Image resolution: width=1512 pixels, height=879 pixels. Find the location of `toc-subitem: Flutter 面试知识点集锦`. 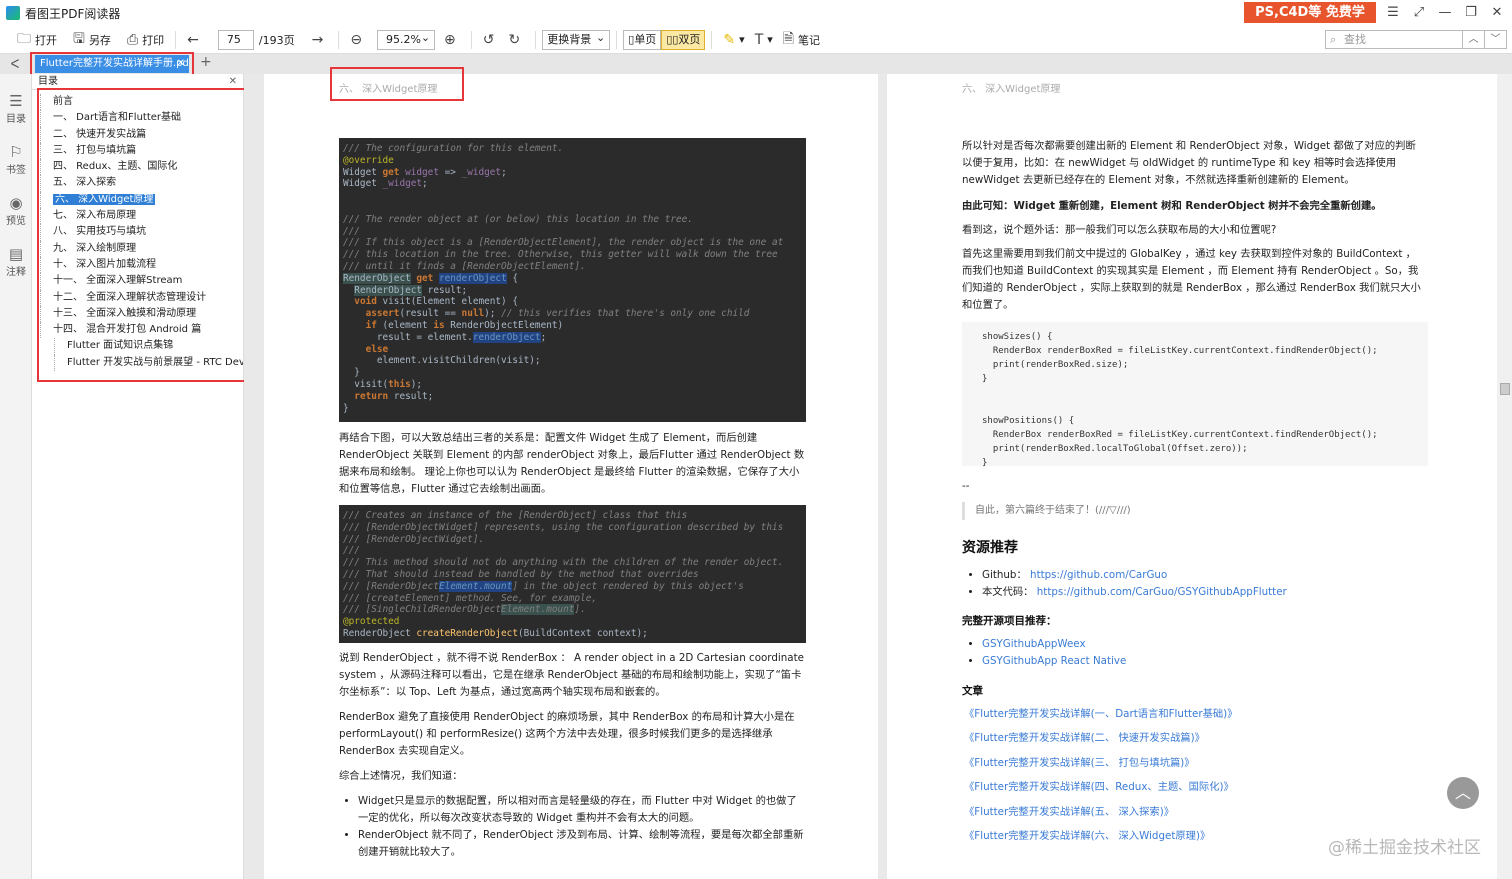

toc-subitem: Flutter 面试知识点集锦 is located at coordinates (148, 346).